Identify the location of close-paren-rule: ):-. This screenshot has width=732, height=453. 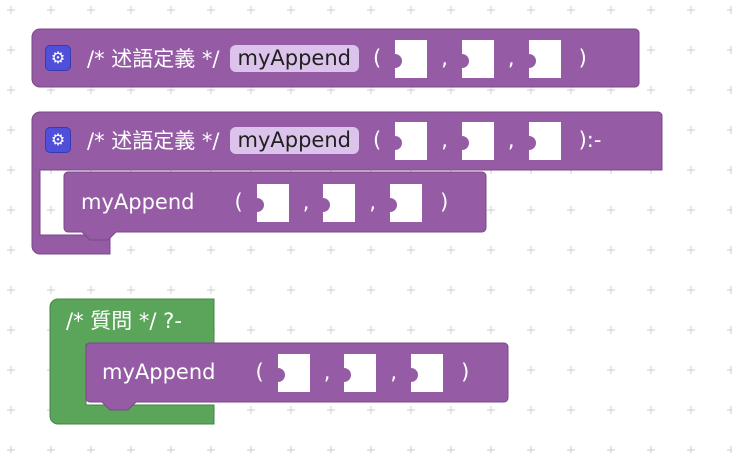
(590, 140).